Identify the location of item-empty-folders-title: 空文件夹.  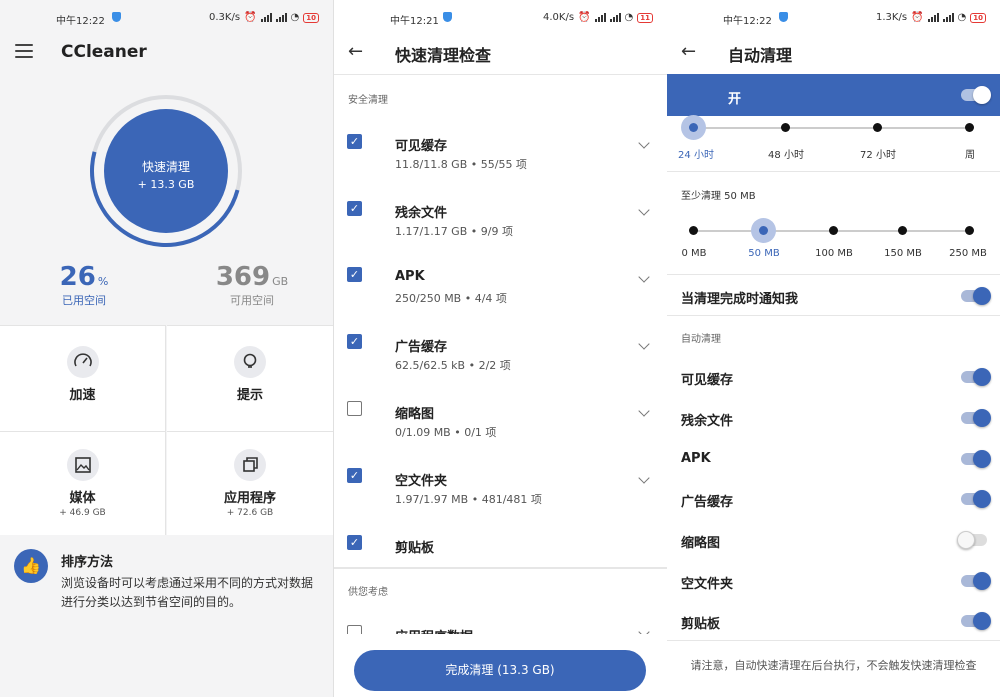
(421, 481).